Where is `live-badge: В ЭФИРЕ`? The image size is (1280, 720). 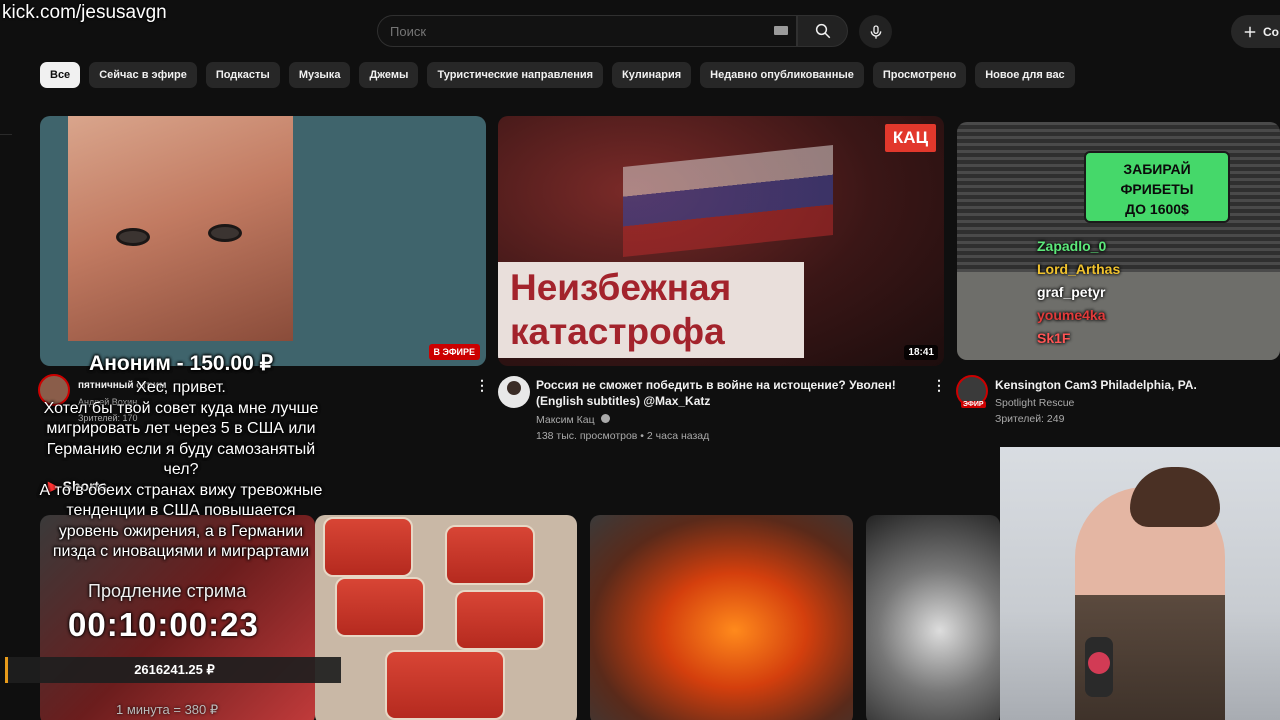 live-badge: В ЭФИРЕ is located at coordinates (454, 352).